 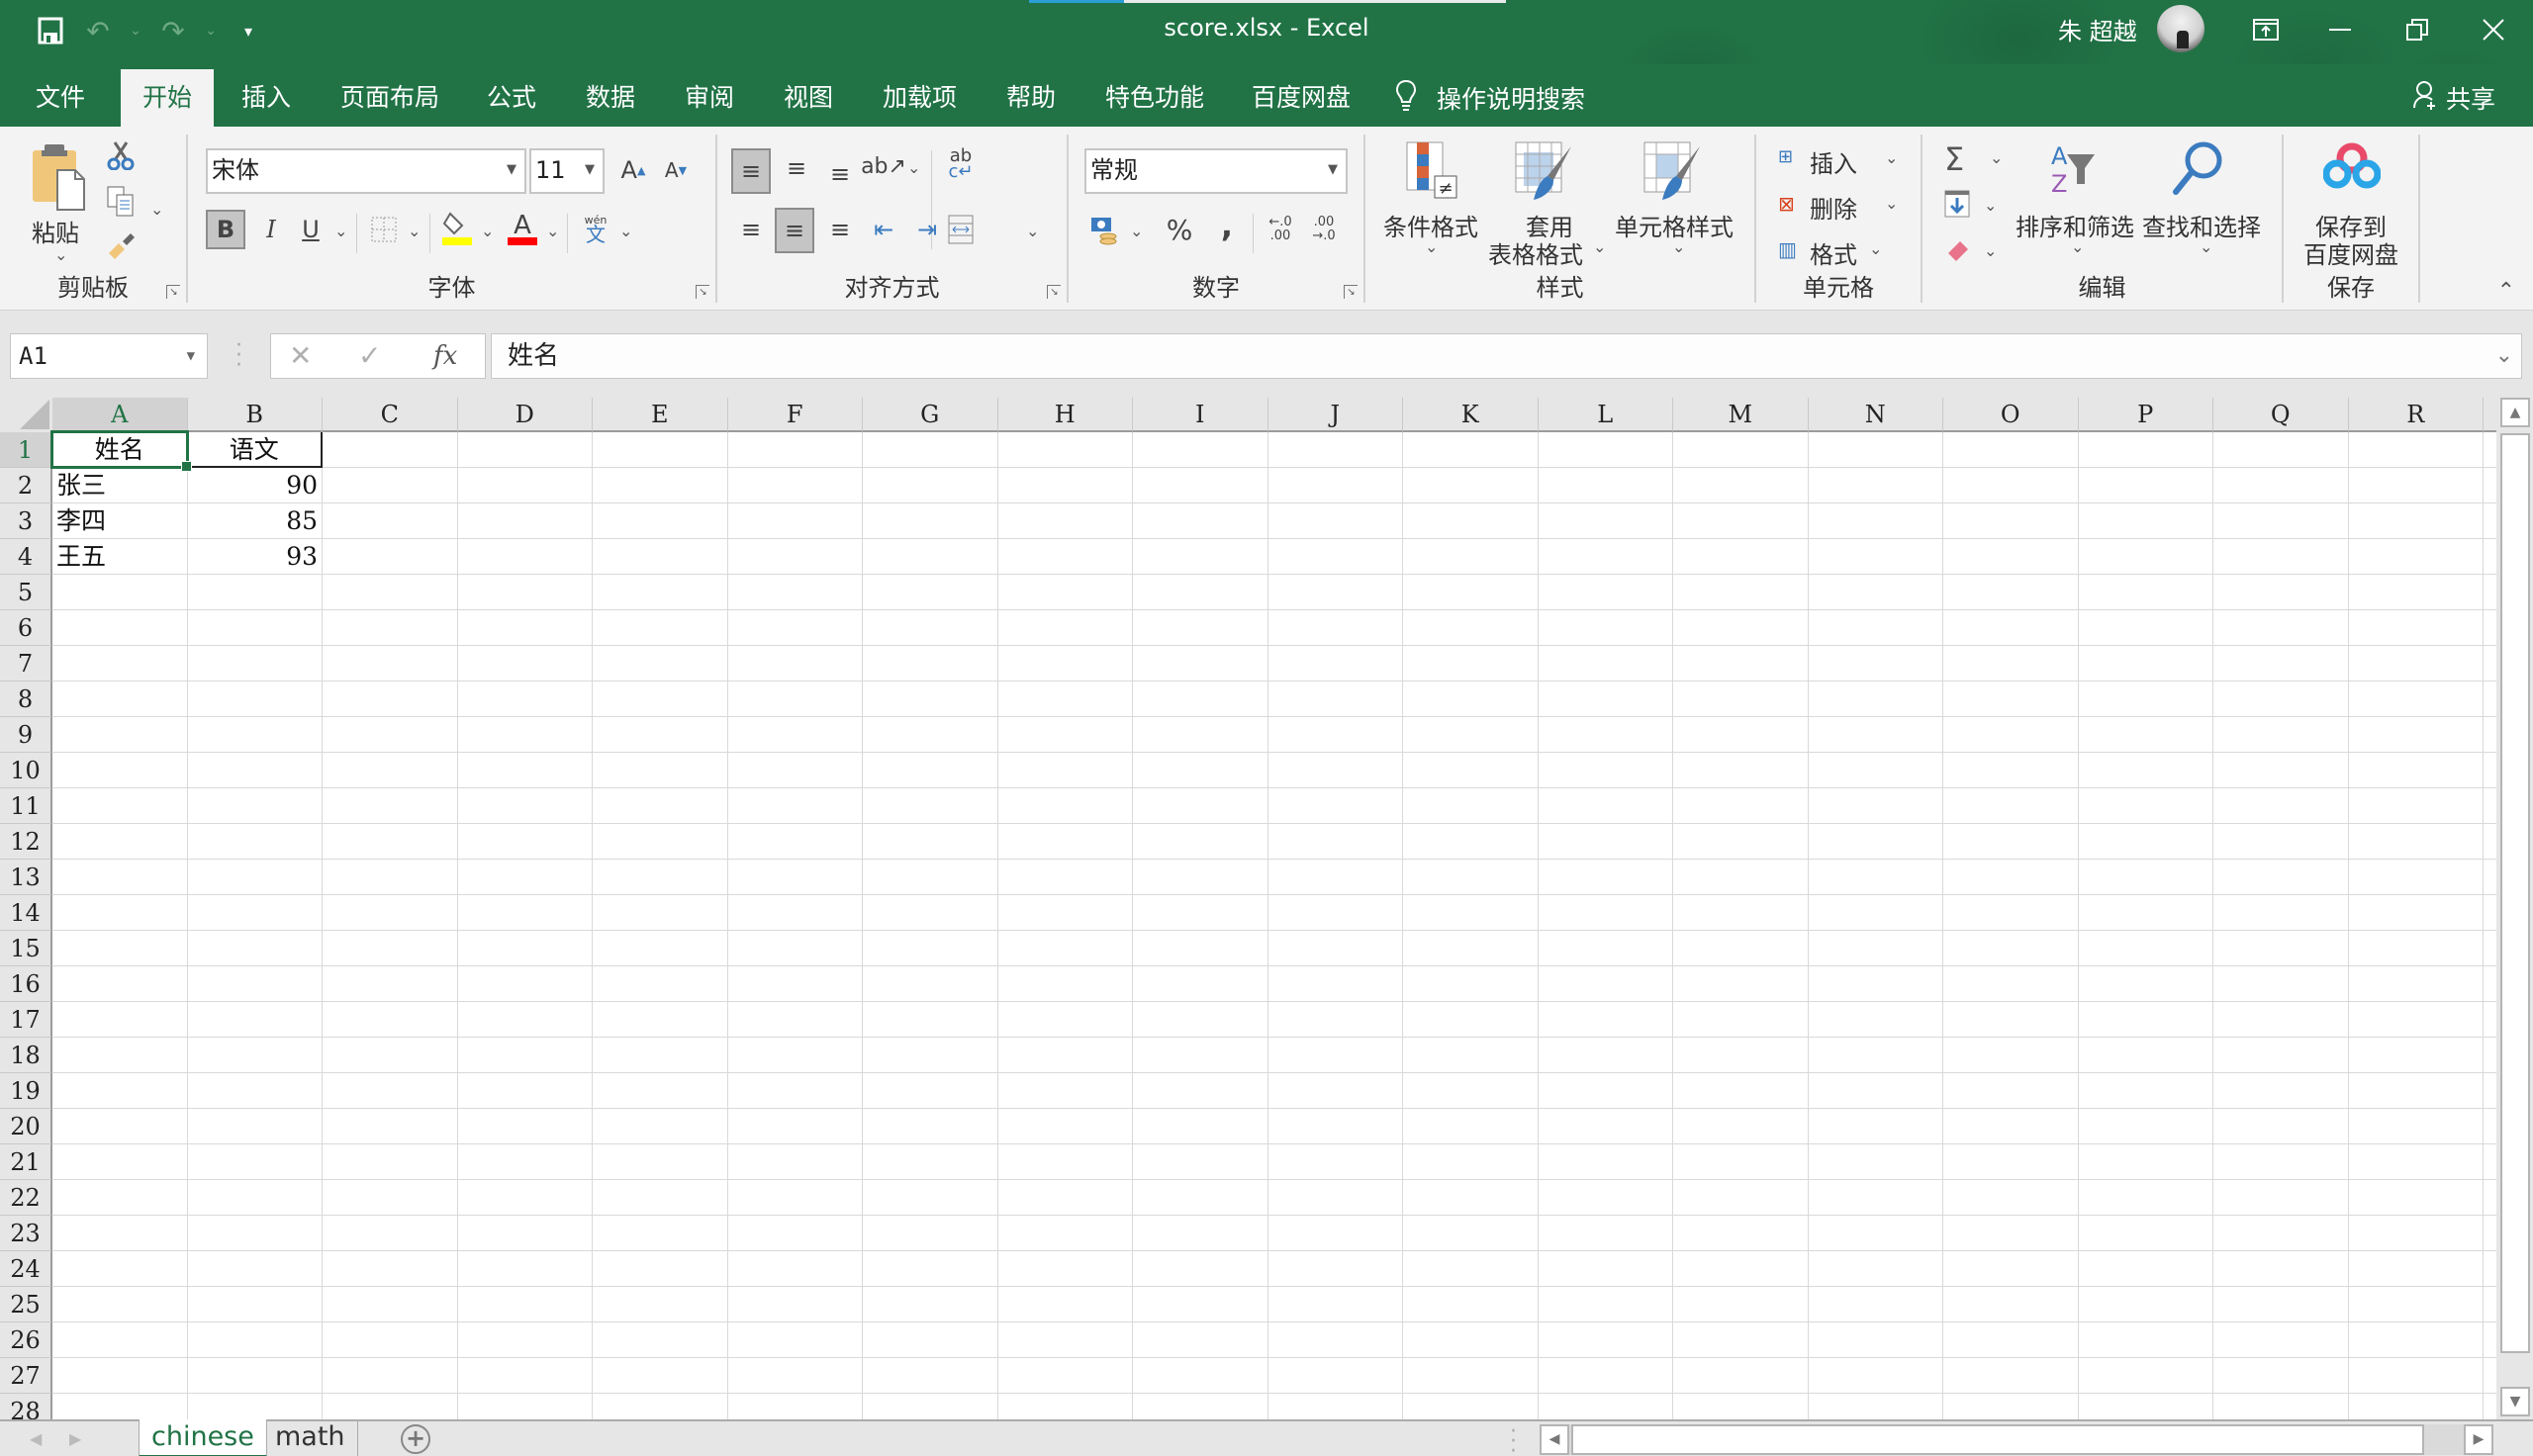 I want to click on cell-r8, so click(x=2416, y=699).